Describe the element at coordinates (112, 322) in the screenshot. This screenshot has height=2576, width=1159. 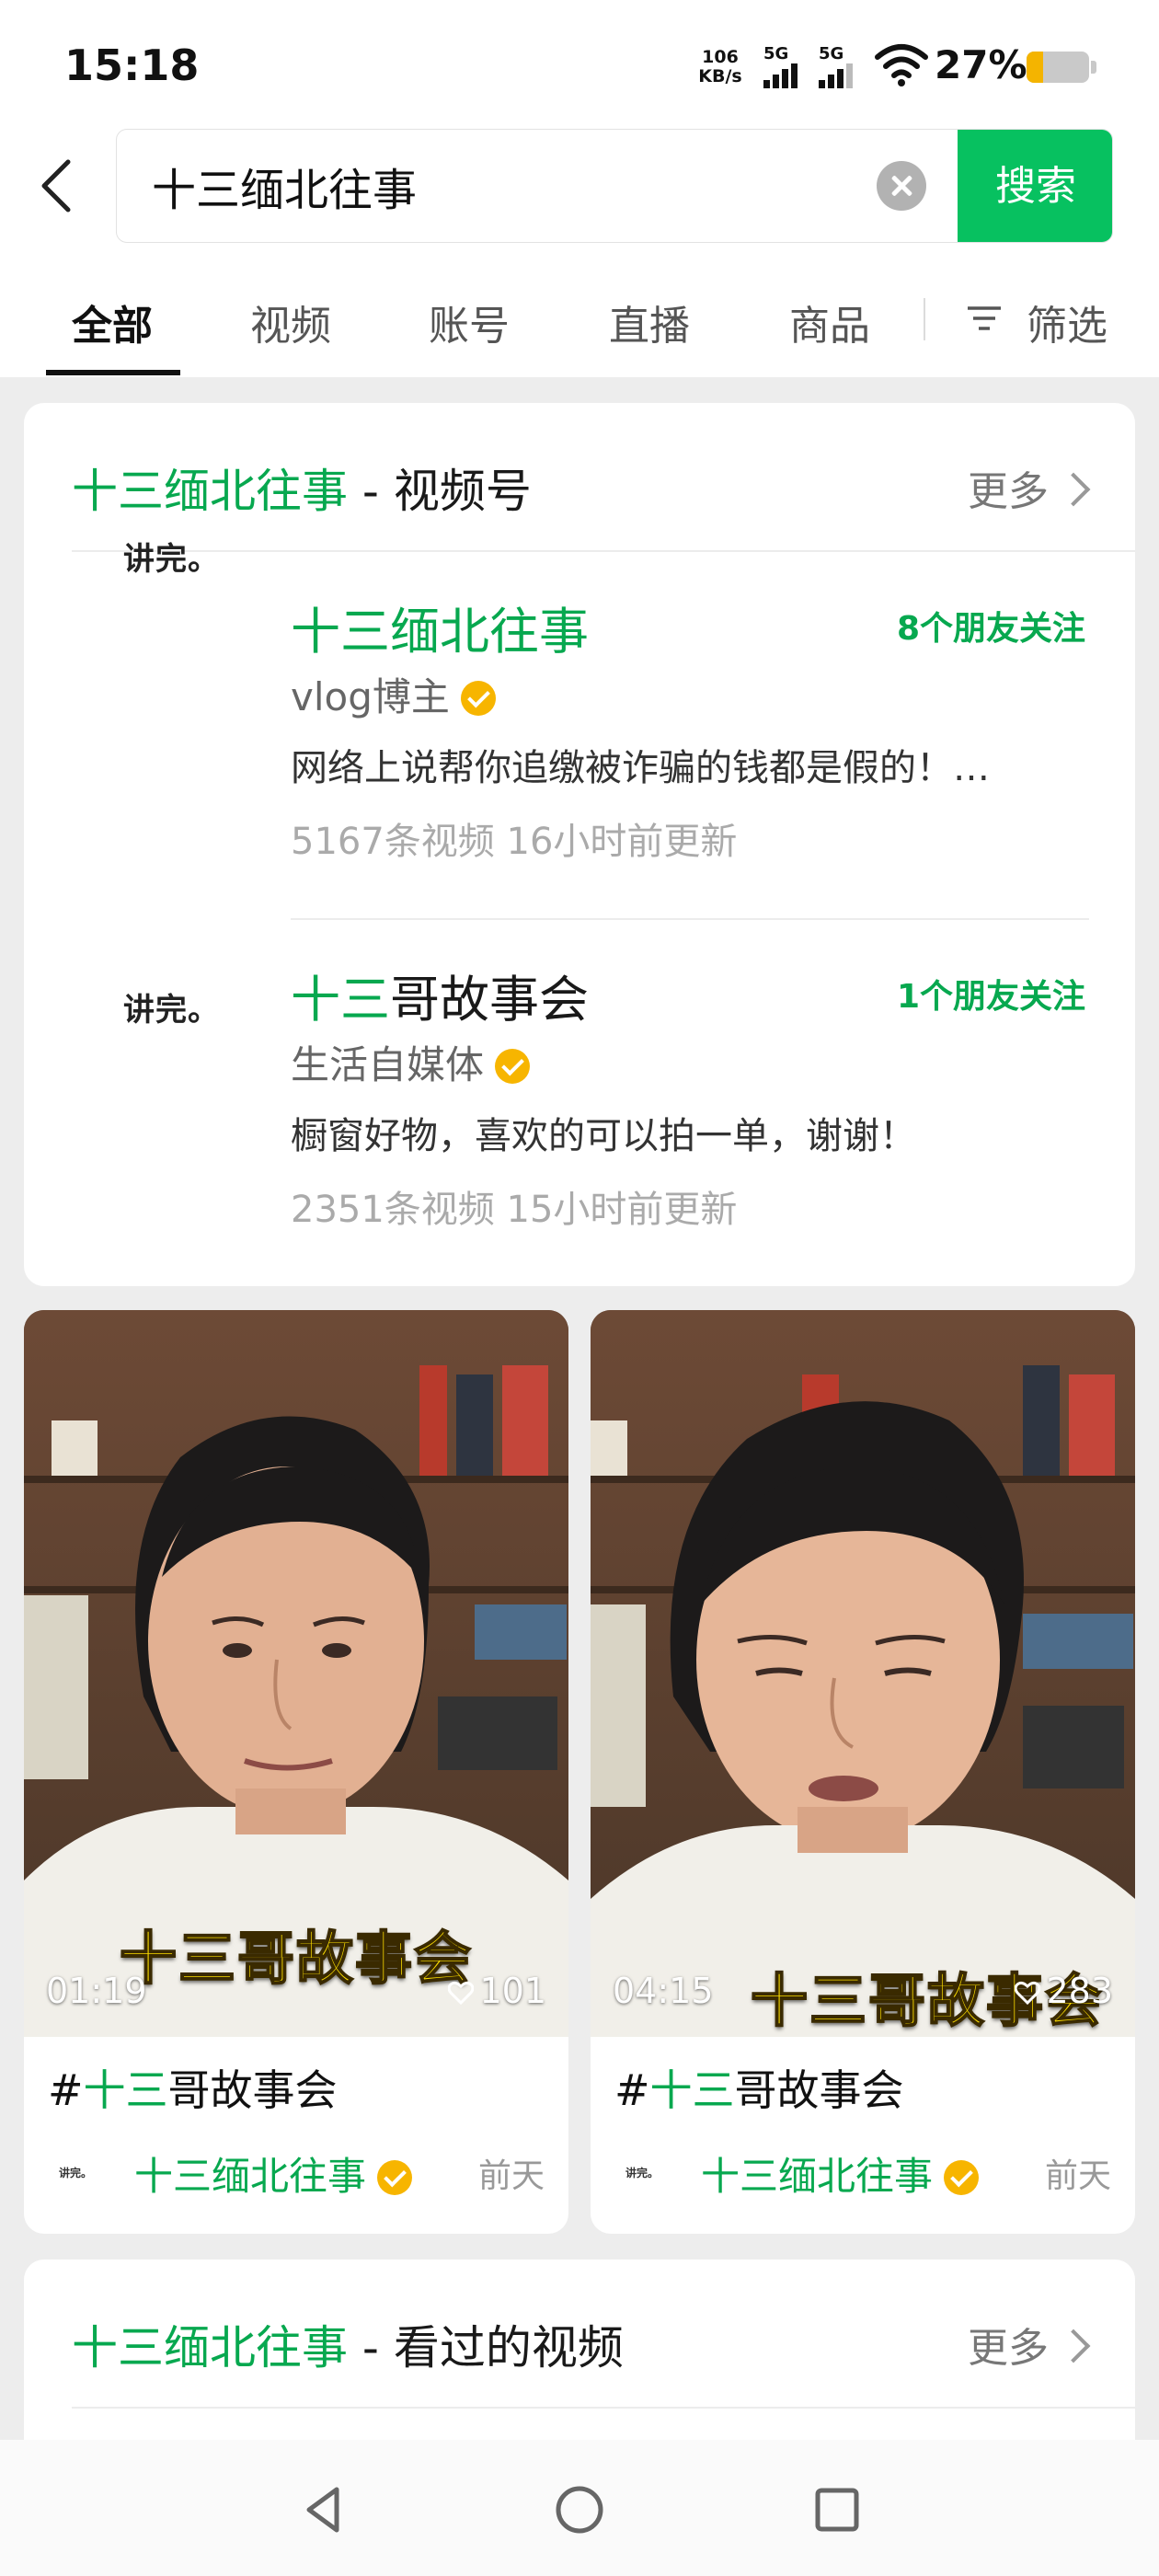
I see `tab-all: 全部` at that location.